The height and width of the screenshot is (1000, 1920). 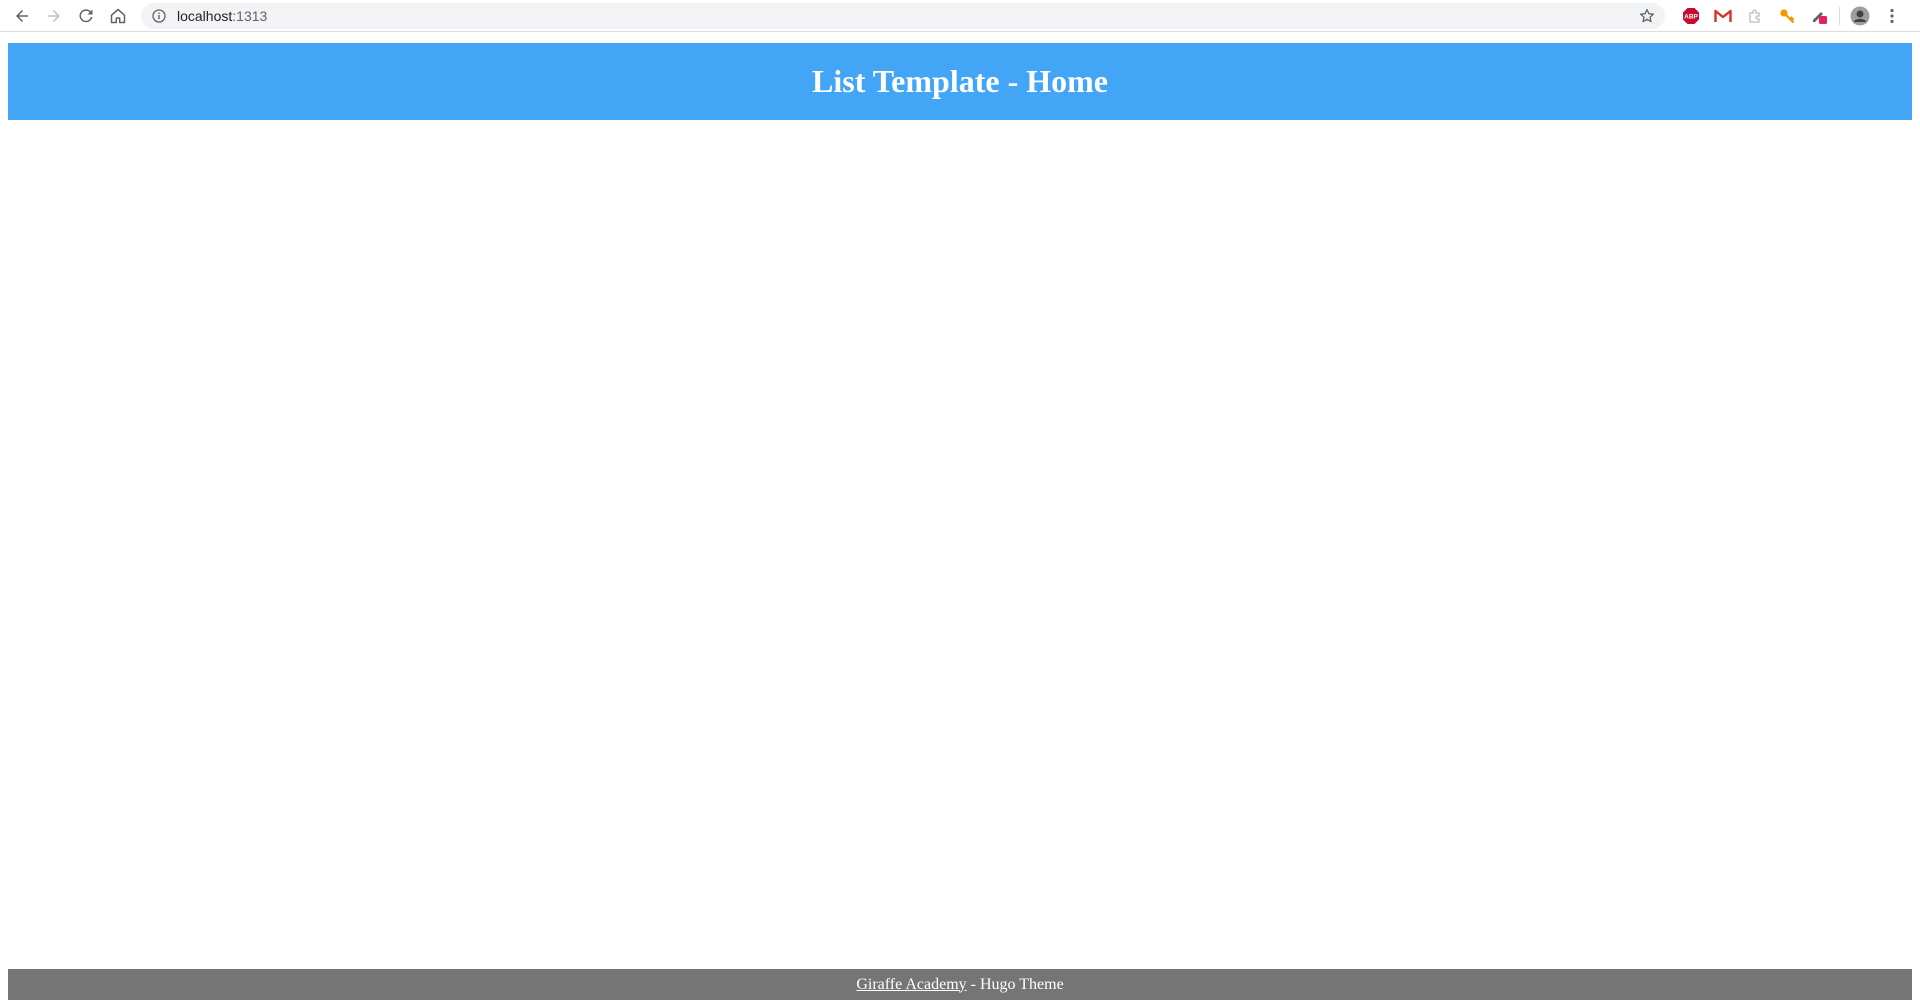 I want to click on back-arrow-icon, so click(x=22, y=15).